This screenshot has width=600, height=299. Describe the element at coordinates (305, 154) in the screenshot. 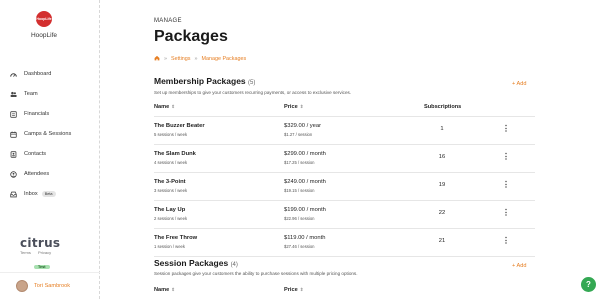

I see `package-price: $299.00 / month` at that location.